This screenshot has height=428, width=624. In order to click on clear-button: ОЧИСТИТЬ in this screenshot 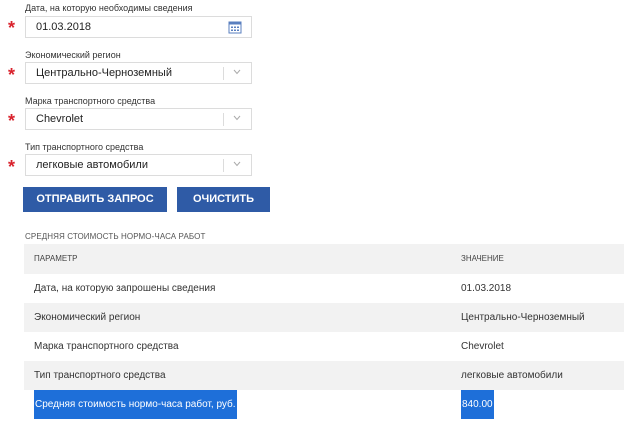, I will do `click(223, 199)`.